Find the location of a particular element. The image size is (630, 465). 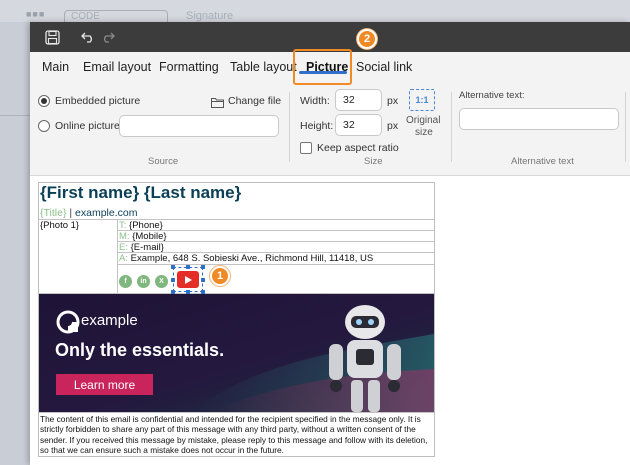

original-size-label-2: size is located at coordinates (424, 132).